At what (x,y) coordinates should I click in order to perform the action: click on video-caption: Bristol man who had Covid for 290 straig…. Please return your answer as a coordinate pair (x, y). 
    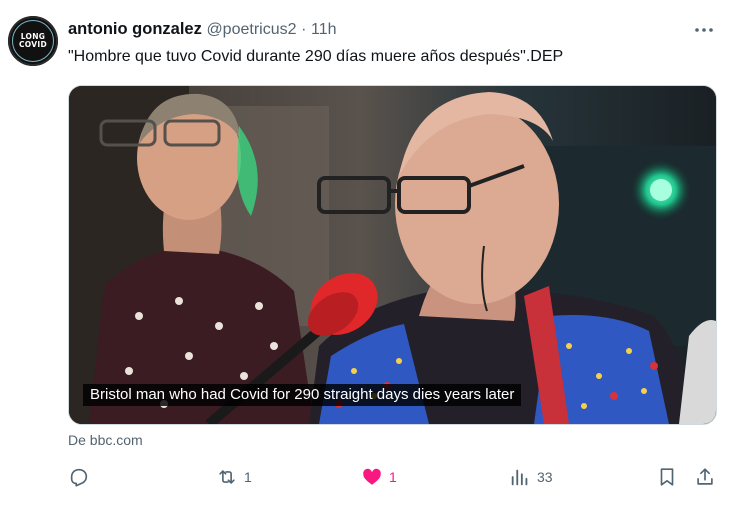
    Looking at the image, I should click on (302, 395).